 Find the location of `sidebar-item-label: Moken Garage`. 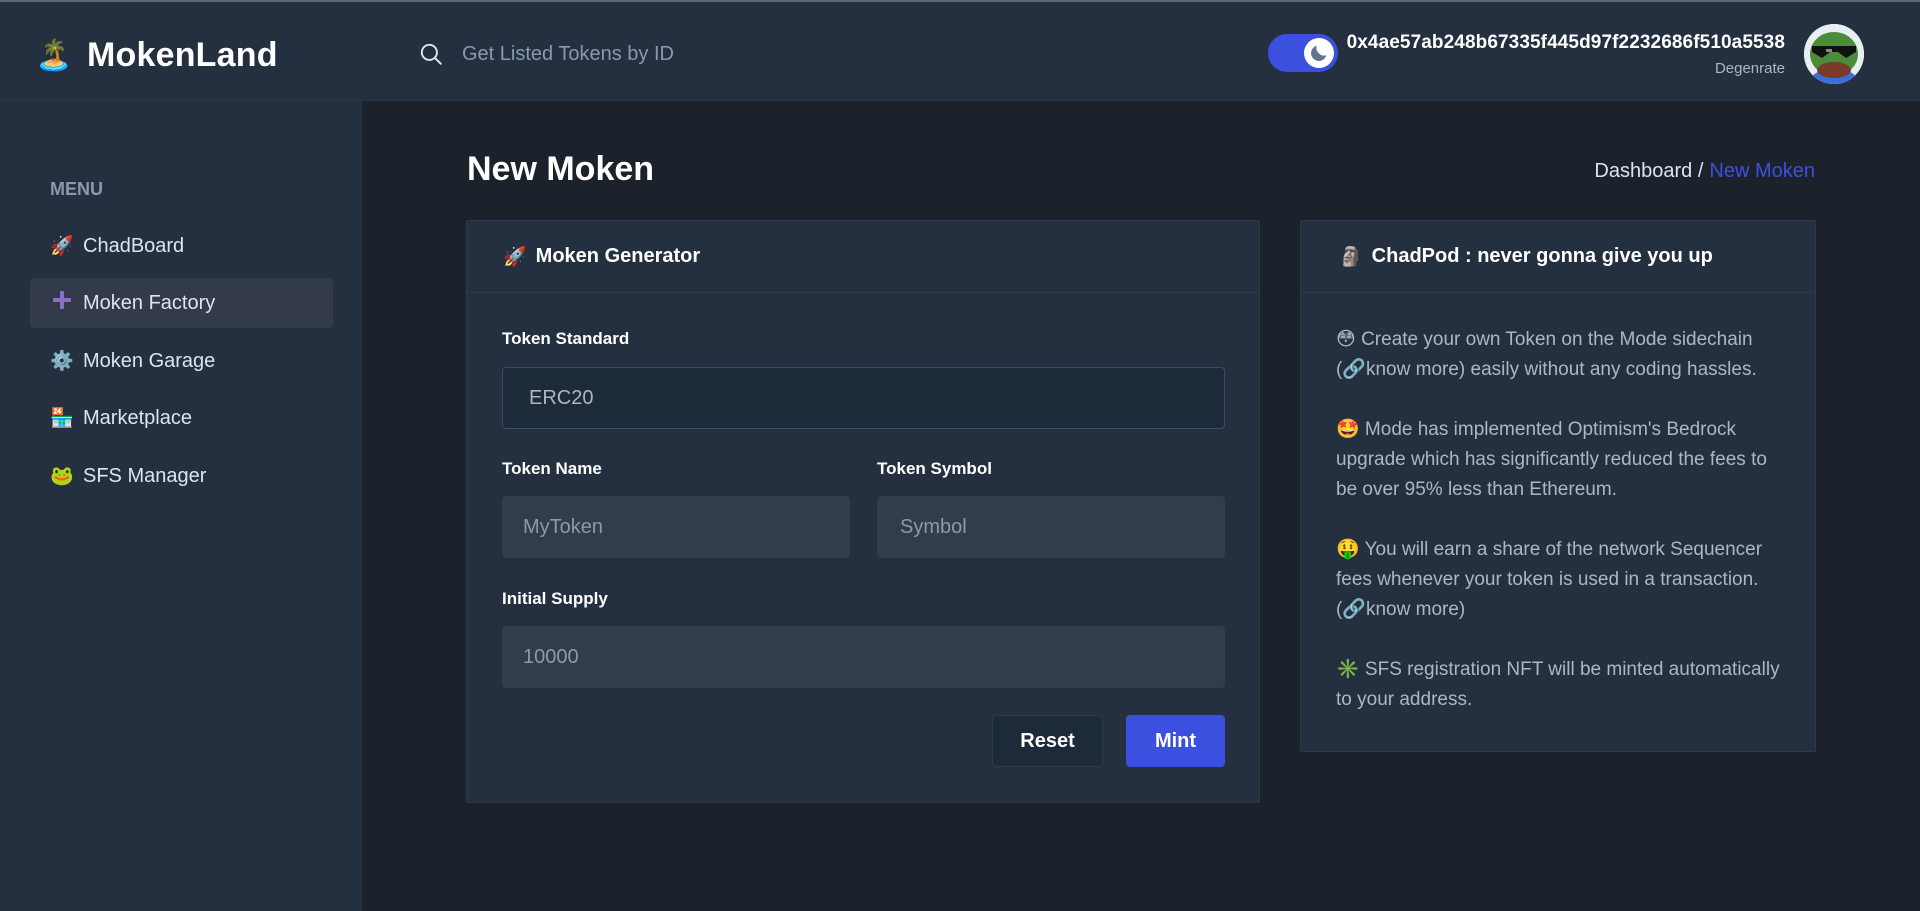

sidebar-item-label: Moken Garage is located at coordinates (149, 360).